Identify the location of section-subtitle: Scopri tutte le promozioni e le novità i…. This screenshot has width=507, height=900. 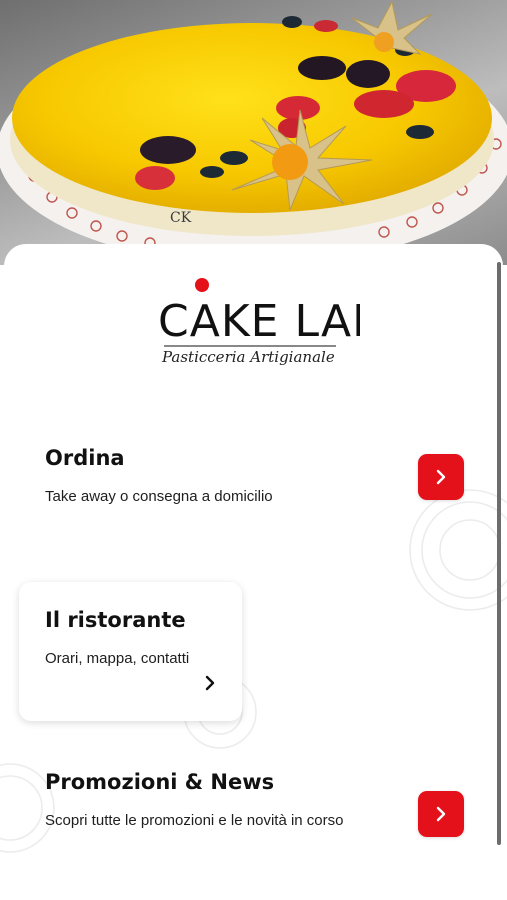
(194, 820).